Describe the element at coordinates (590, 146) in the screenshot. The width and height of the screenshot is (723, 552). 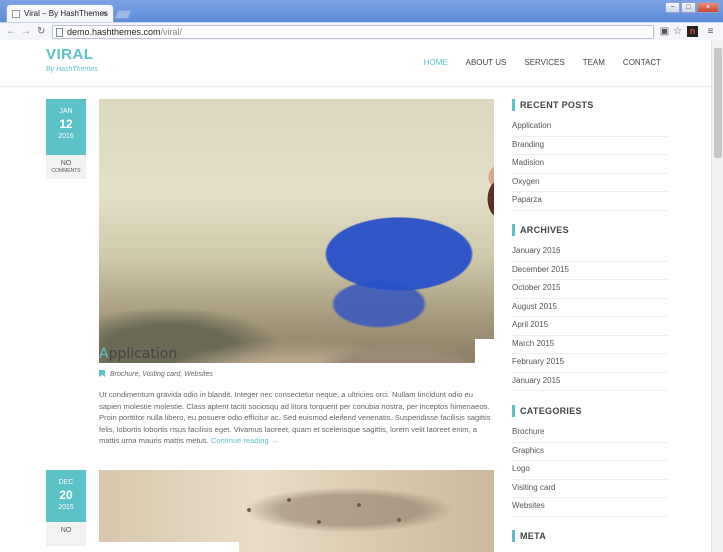
I see `recent-post-link: Branding` at that location.